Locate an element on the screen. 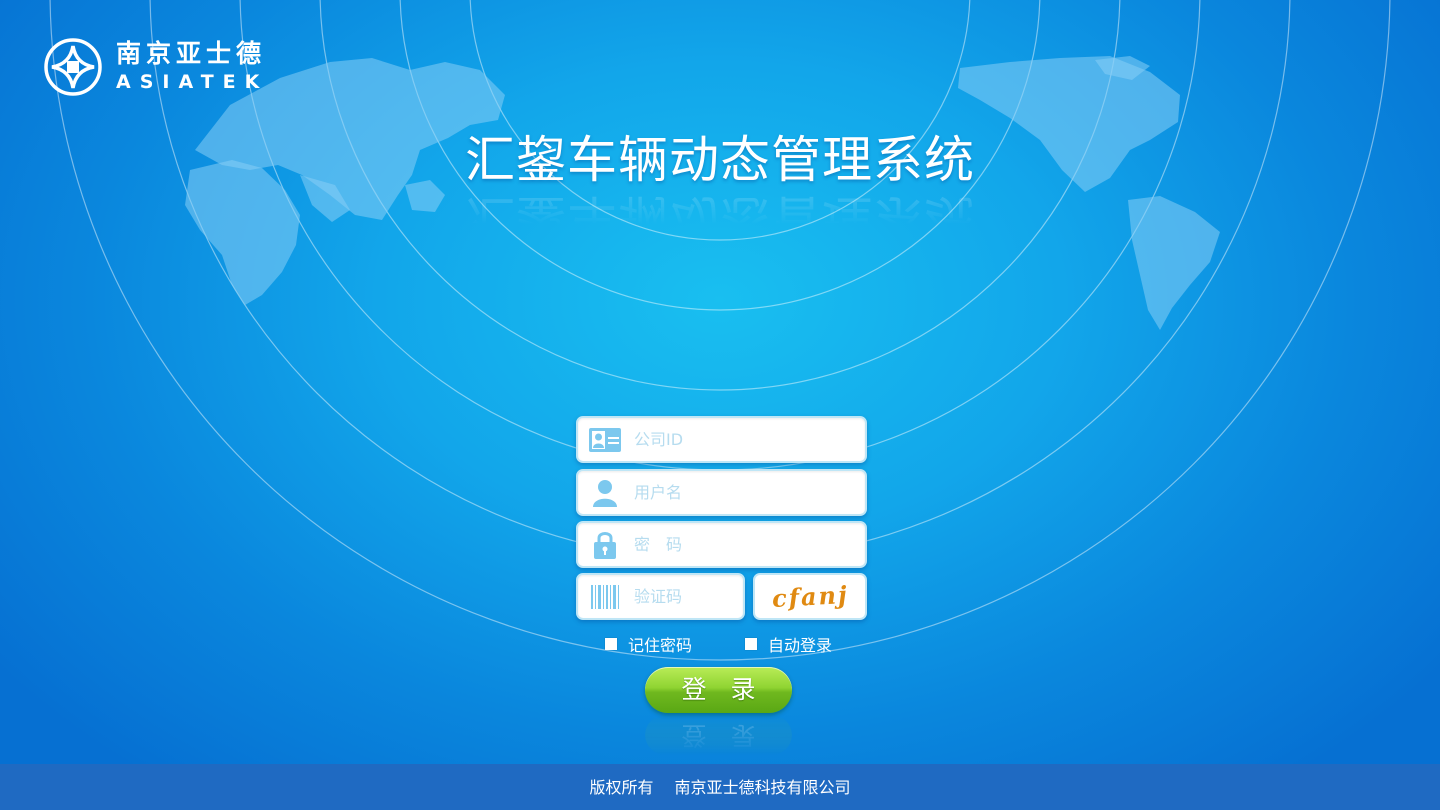  brand-logo: 南京亚士德 ASIATEK is located at coordinates (156, 67).